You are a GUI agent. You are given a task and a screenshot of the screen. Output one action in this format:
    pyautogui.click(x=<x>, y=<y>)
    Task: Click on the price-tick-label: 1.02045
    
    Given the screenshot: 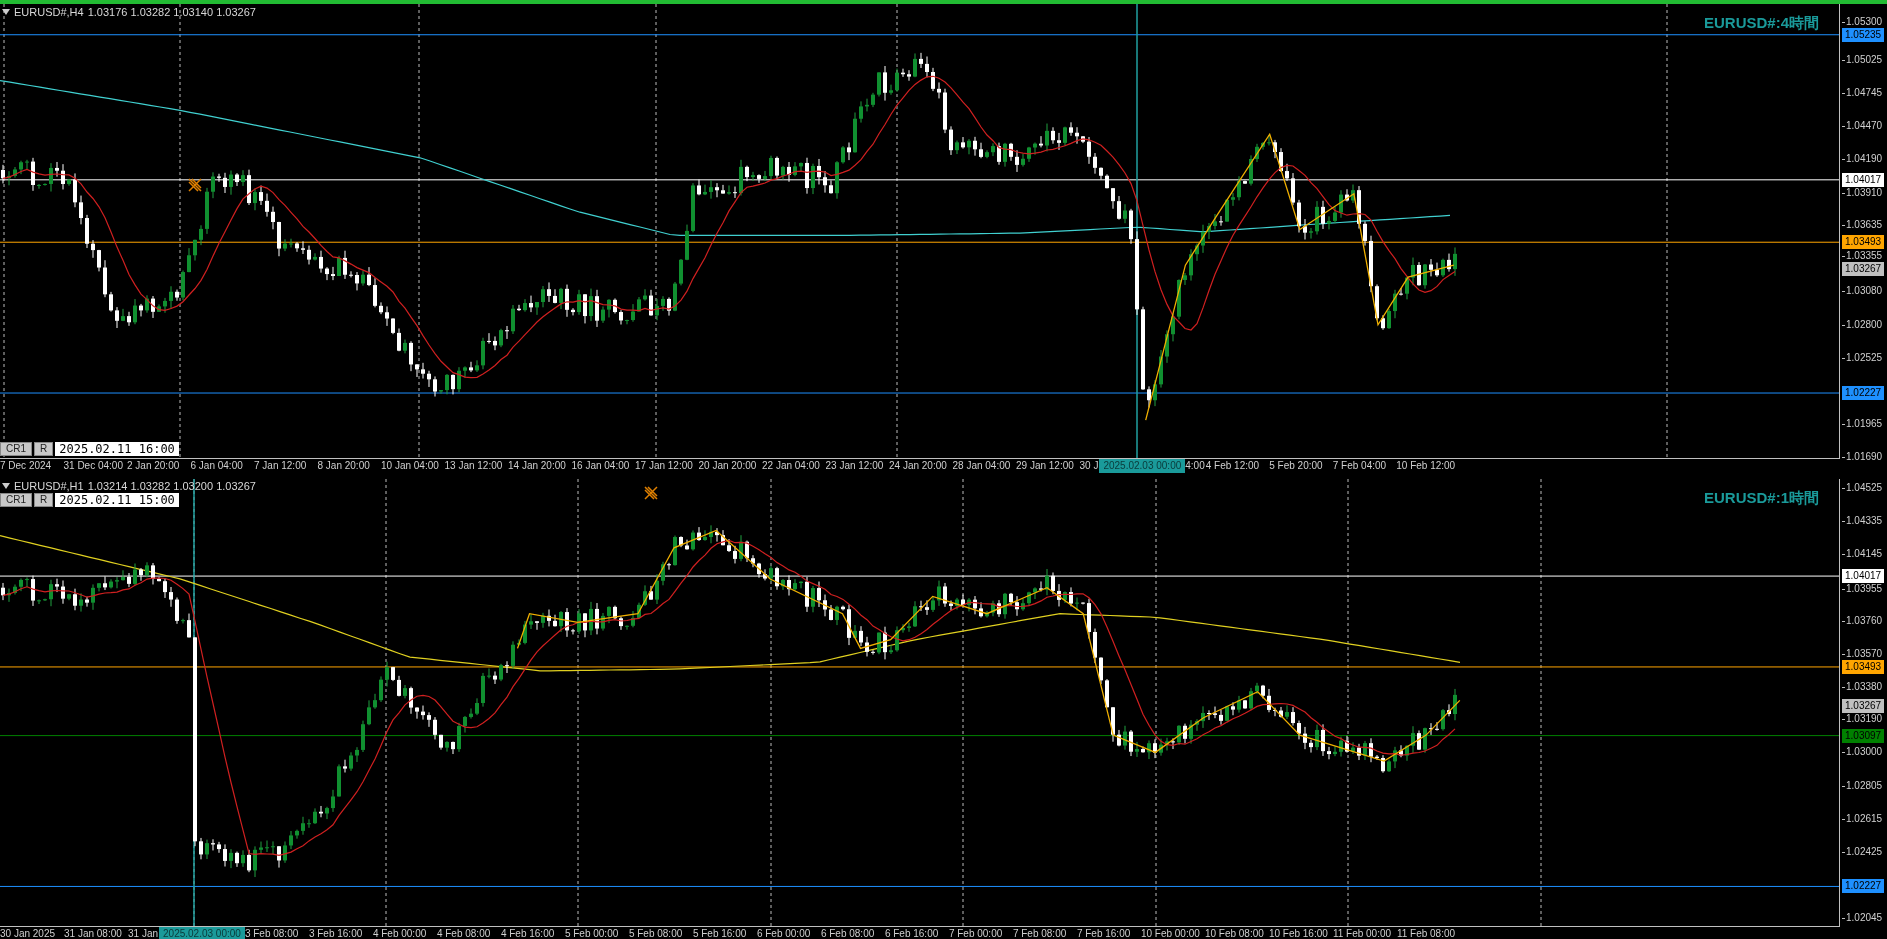 What is the action you would take?
    pyautogui.click(x=1862, y=918)
    